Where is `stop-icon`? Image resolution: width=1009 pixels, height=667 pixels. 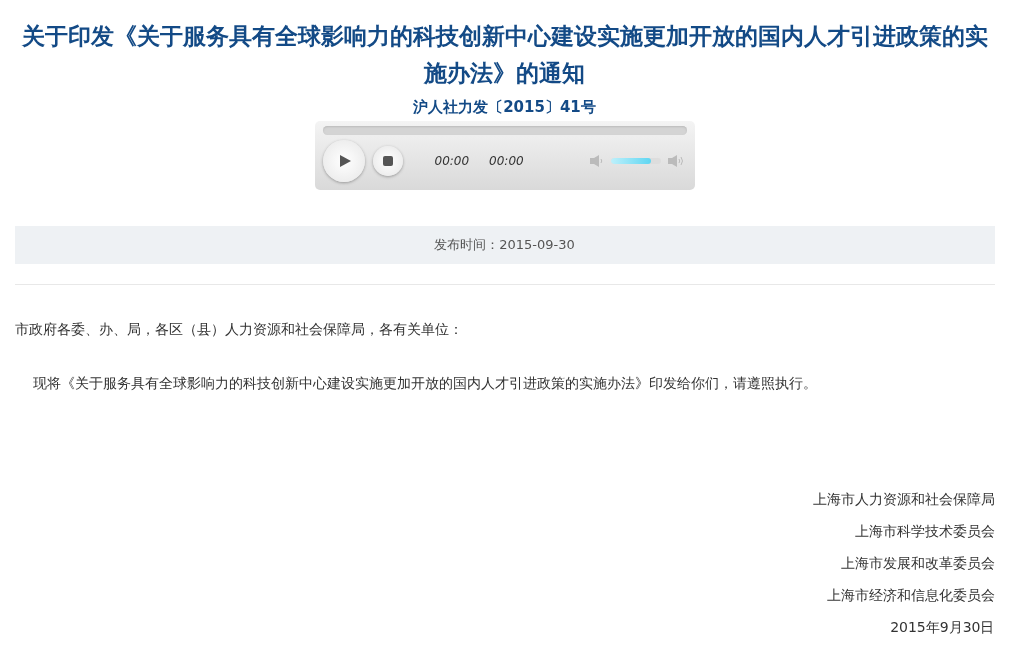
stop-icon is located at coordinates (387, 161).